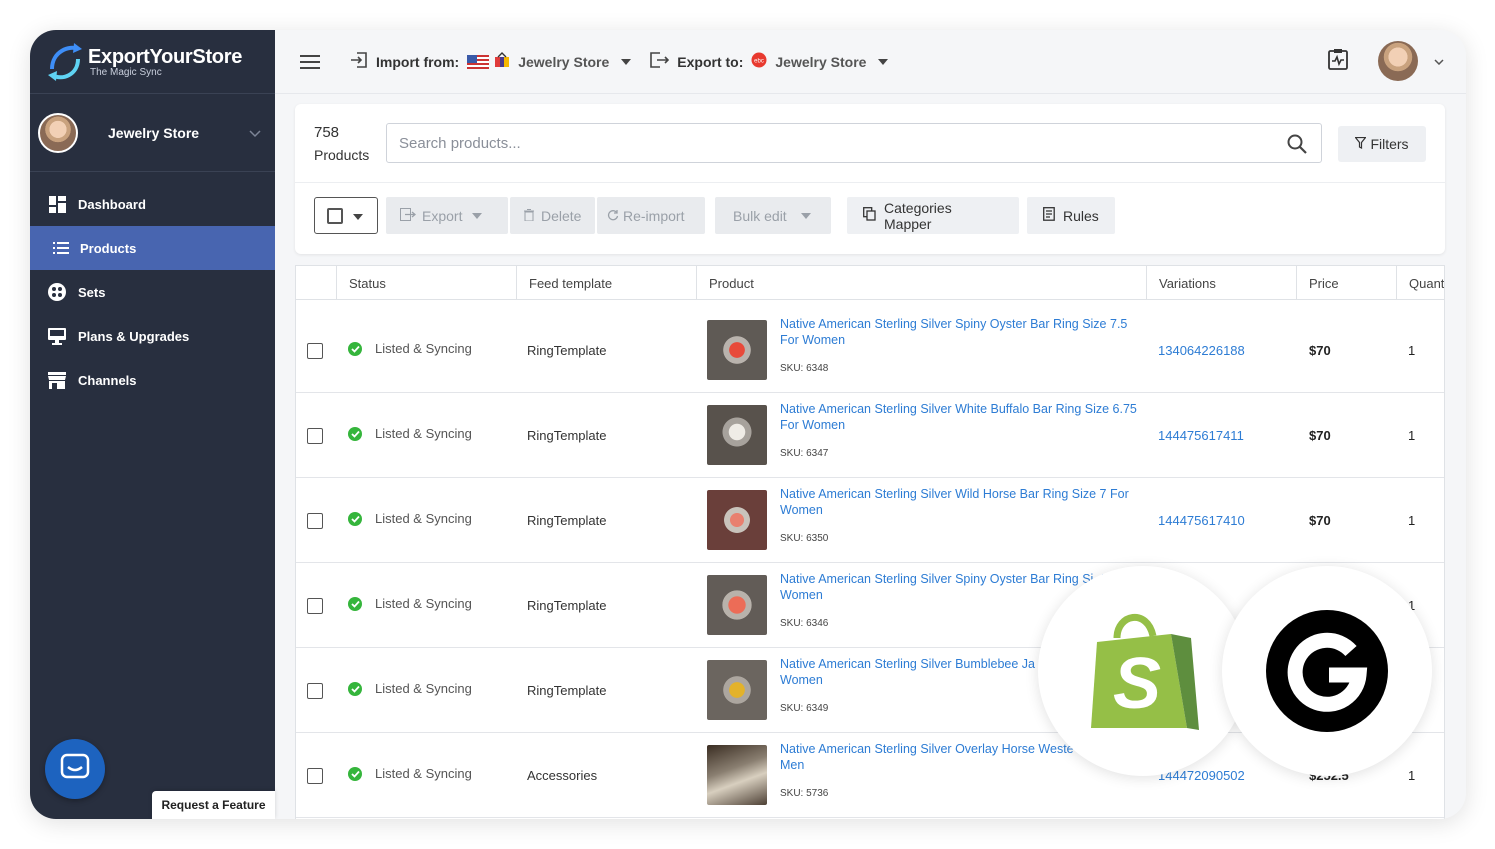 The width and height of the screenshot is (1495, 849). I want to click on brand-logo: ExportYourStore The Magic Sync, so click(152, 62).